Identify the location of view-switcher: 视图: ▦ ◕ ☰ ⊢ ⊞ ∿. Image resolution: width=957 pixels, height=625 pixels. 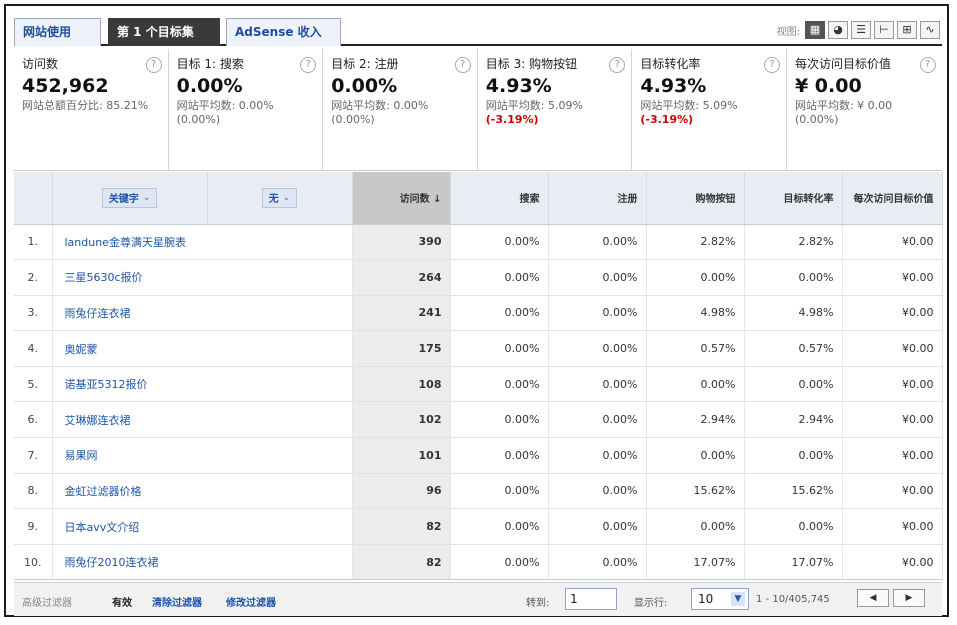
(858, 30).